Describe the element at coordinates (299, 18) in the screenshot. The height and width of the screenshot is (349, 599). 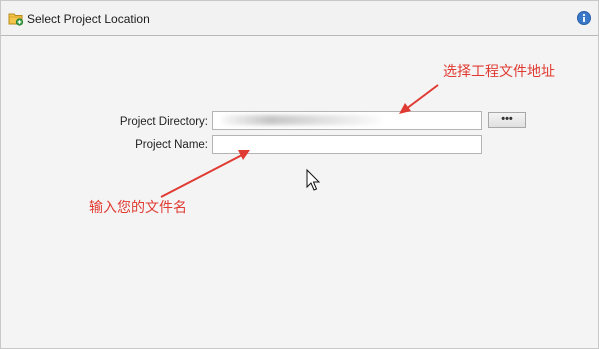
I see `dialog-header: Select Project Location` at that location.